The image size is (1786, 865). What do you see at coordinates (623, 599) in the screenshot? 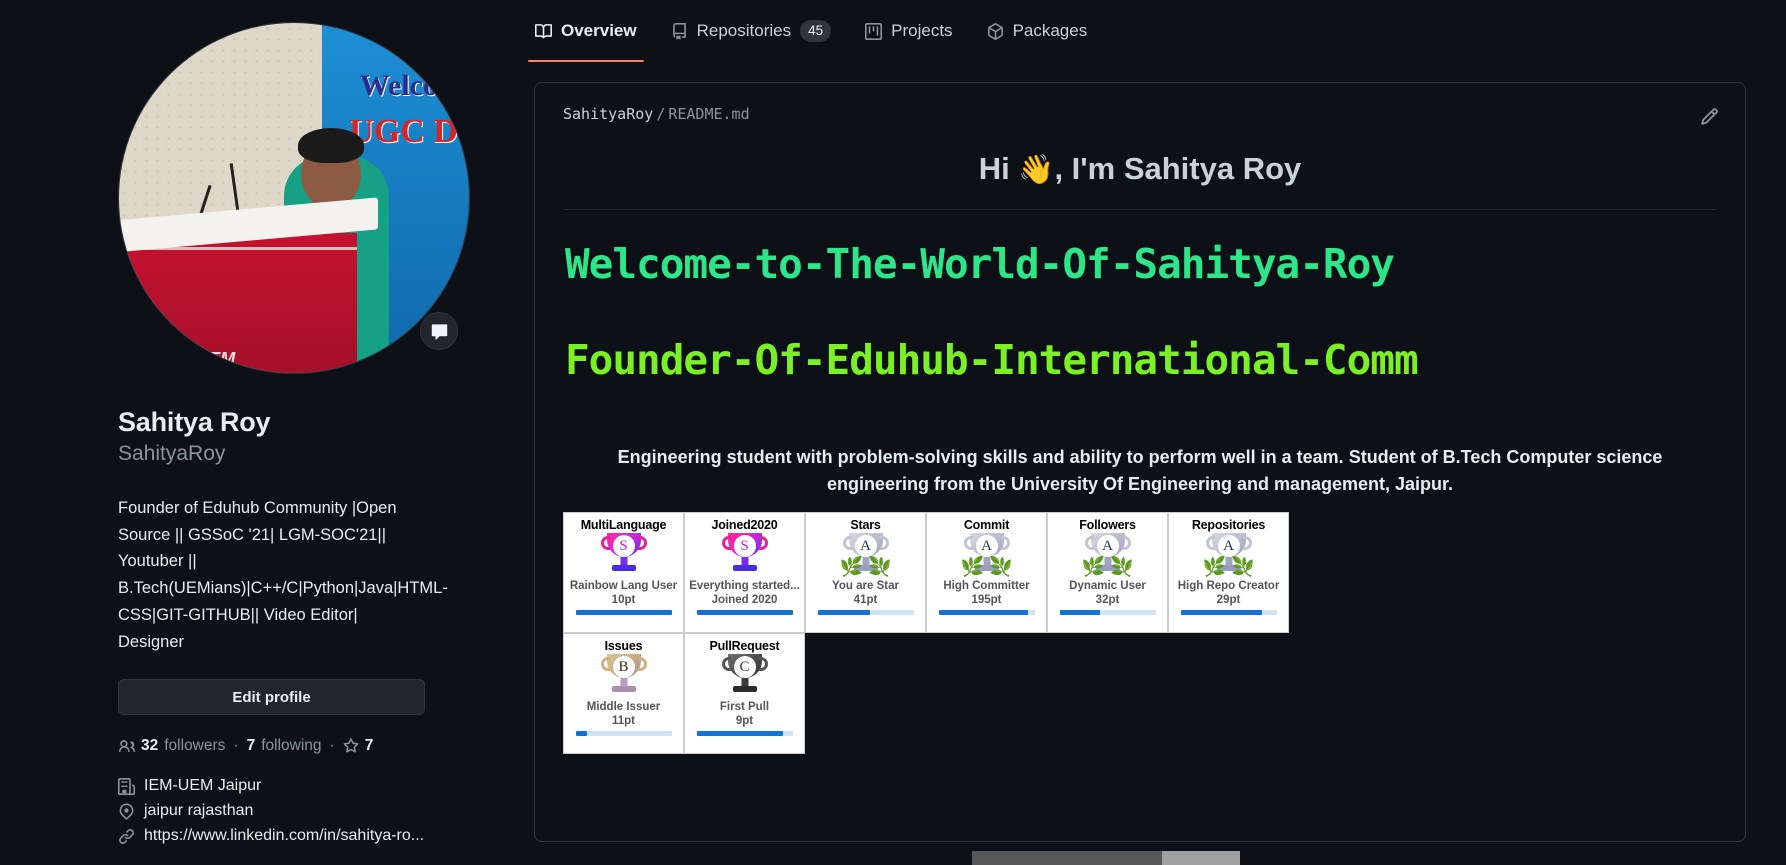
I see `trophy-points: 10pt` at bounding box center [623, 599].